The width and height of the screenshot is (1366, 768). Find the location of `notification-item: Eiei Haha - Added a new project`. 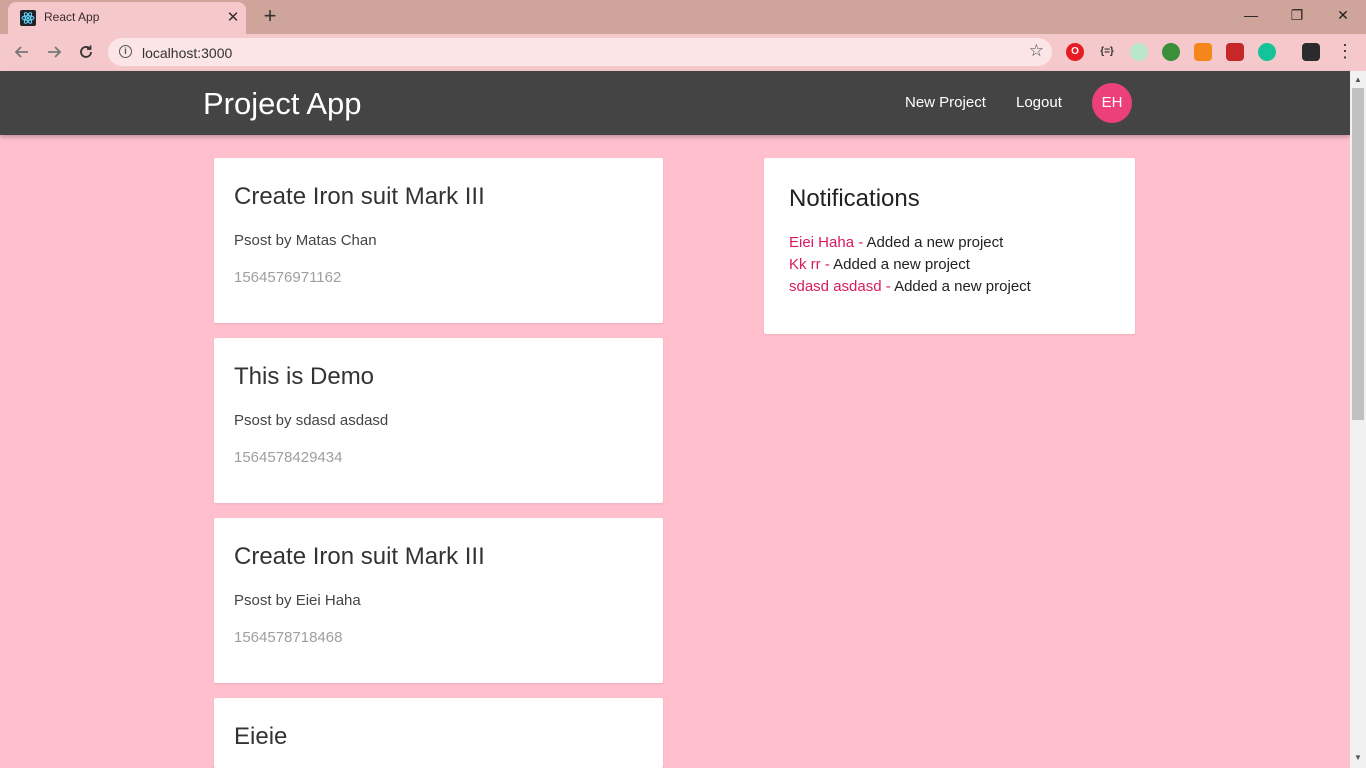

notification-item: Eiei Haha - Added a new project is located at coordinates (910, 243).